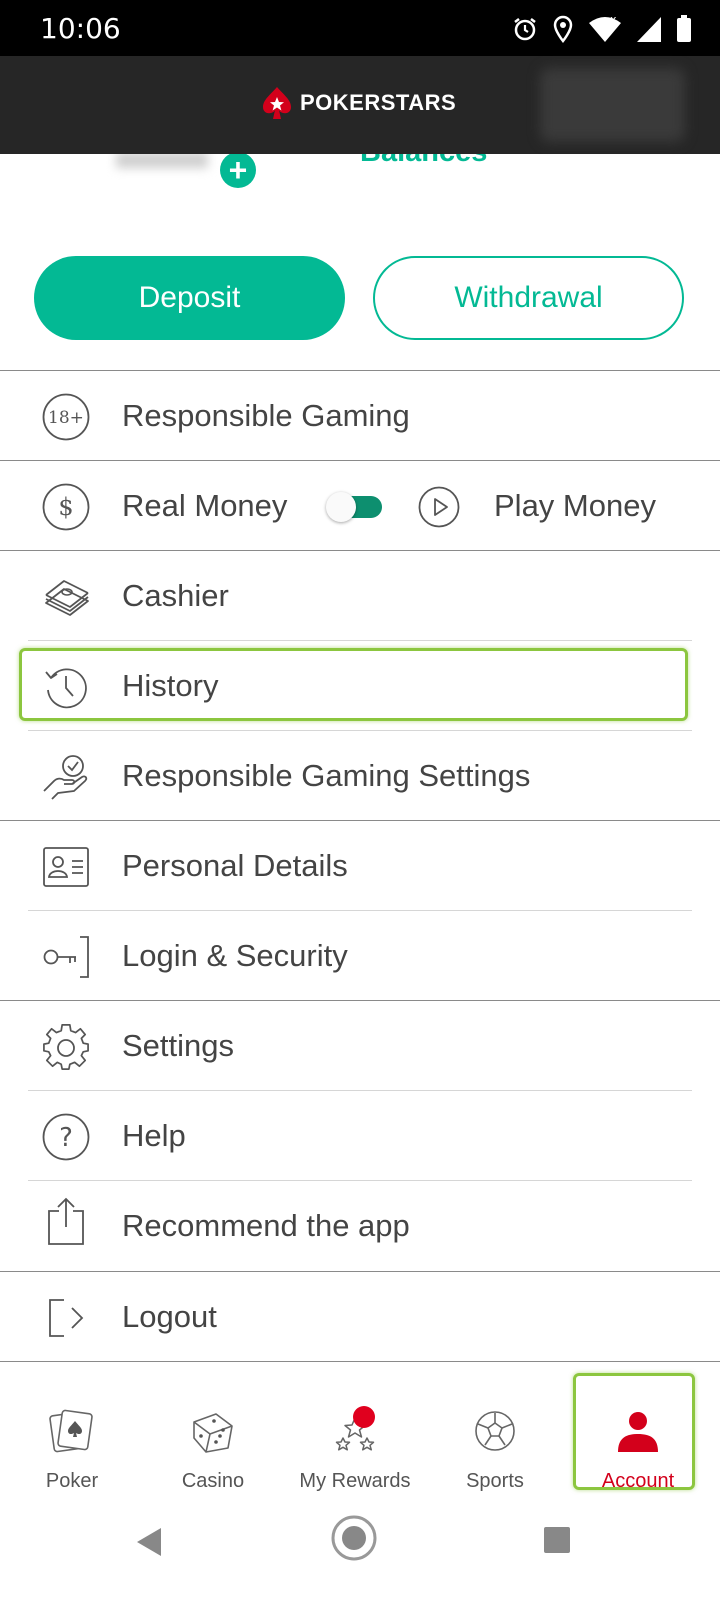 The width and height of the screenshot is (720, 1600). I want to click on app-header: POKERSTARS, so click(360, 105).